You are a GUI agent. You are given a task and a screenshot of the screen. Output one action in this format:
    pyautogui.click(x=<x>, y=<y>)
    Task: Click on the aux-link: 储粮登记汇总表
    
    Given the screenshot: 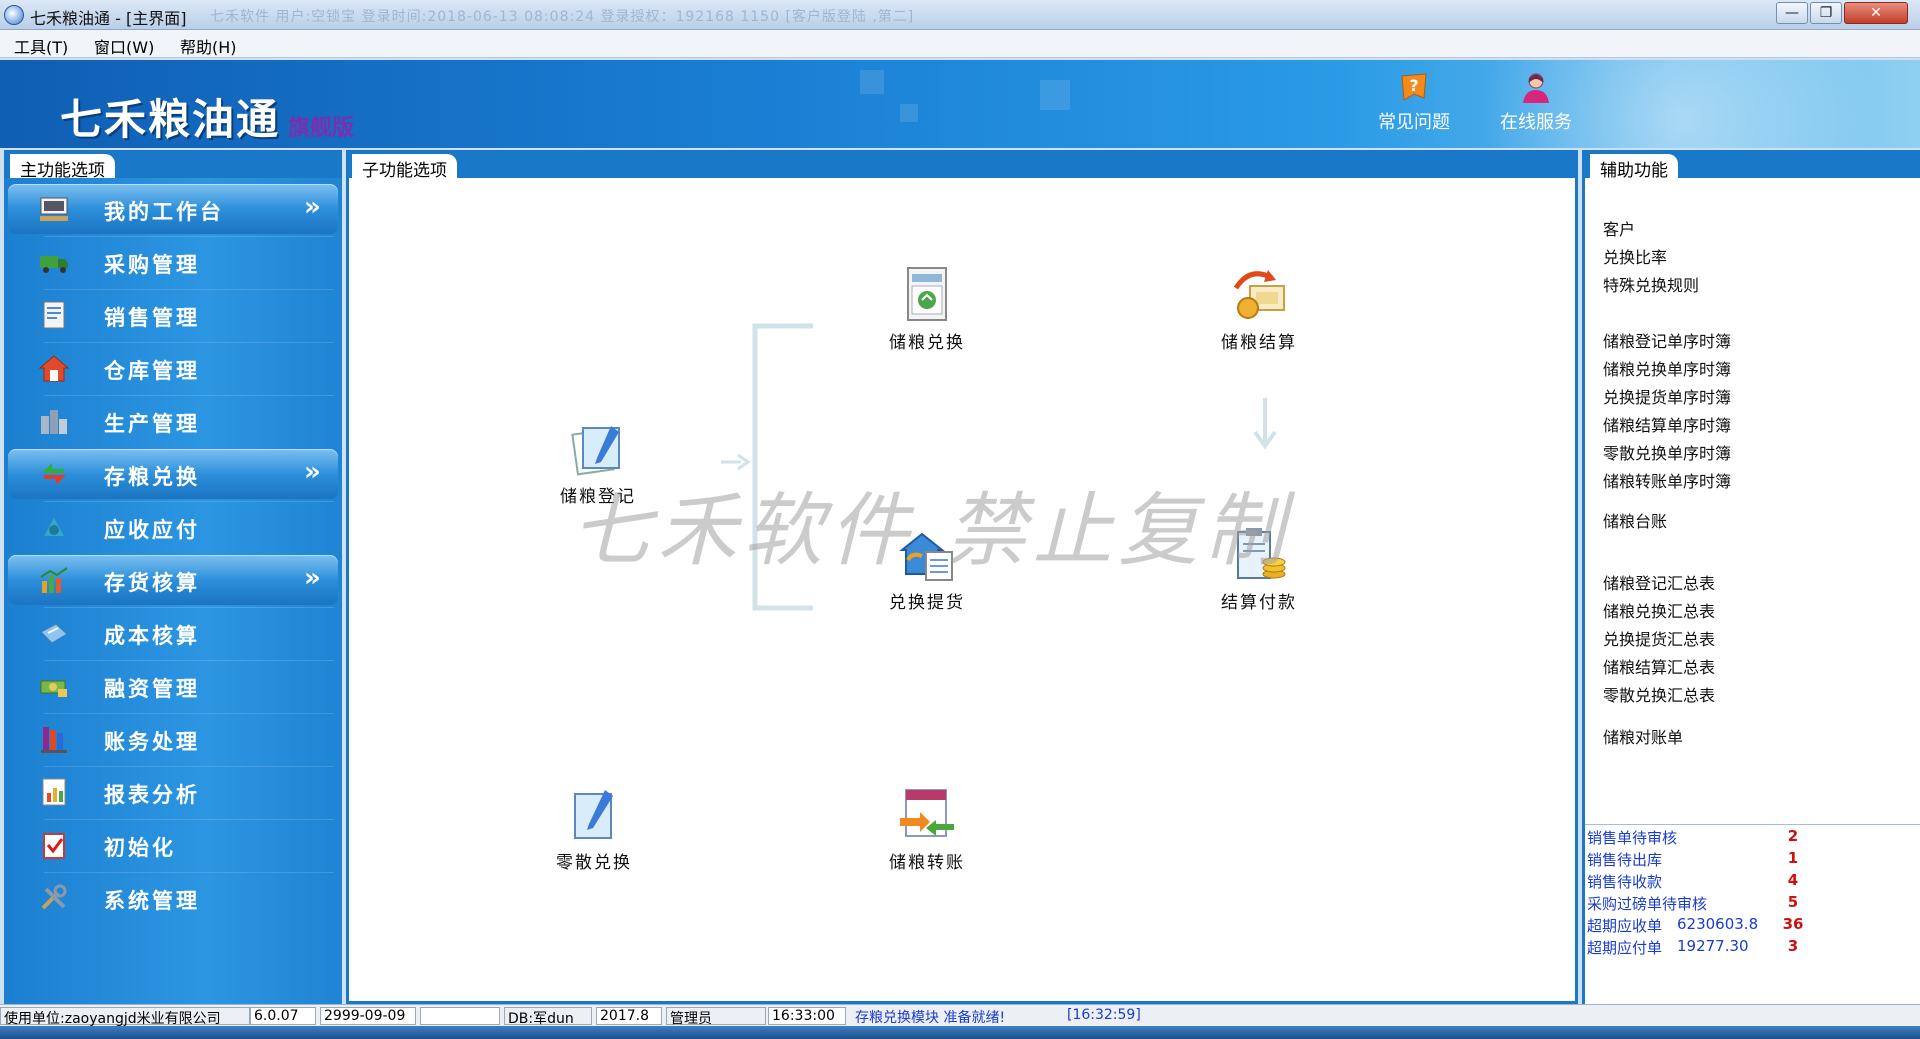 What is the action you would take?
    pyautogui.click(x=1659, y=582)
    